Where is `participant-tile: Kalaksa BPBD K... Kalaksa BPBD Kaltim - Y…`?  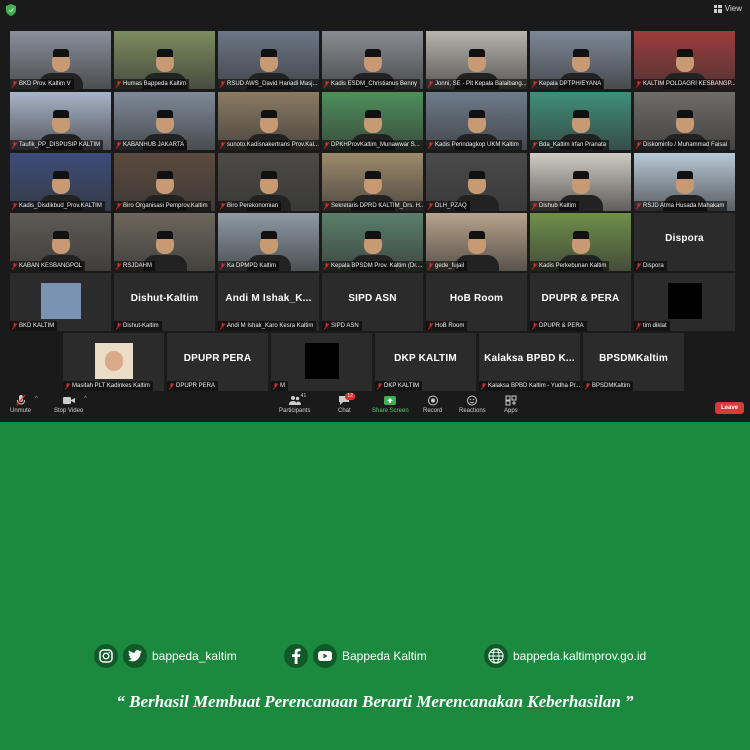
participant-tile: Kalaksa BPBD K... Kalaksa BPBD Kaltim - Y… is located at coordinates (529, 362).